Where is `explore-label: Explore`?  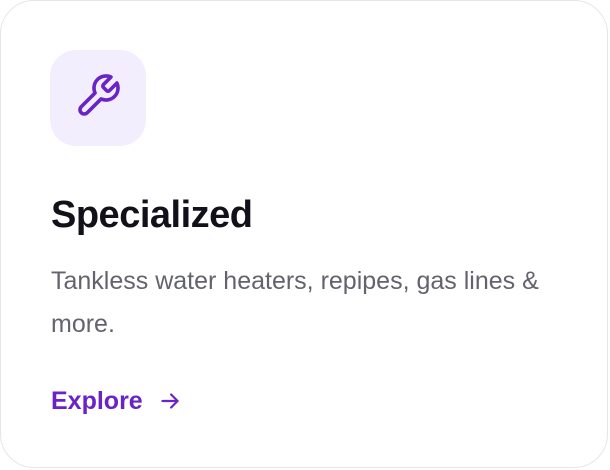
explore-label: Explore is located at coordinates (97, 401).